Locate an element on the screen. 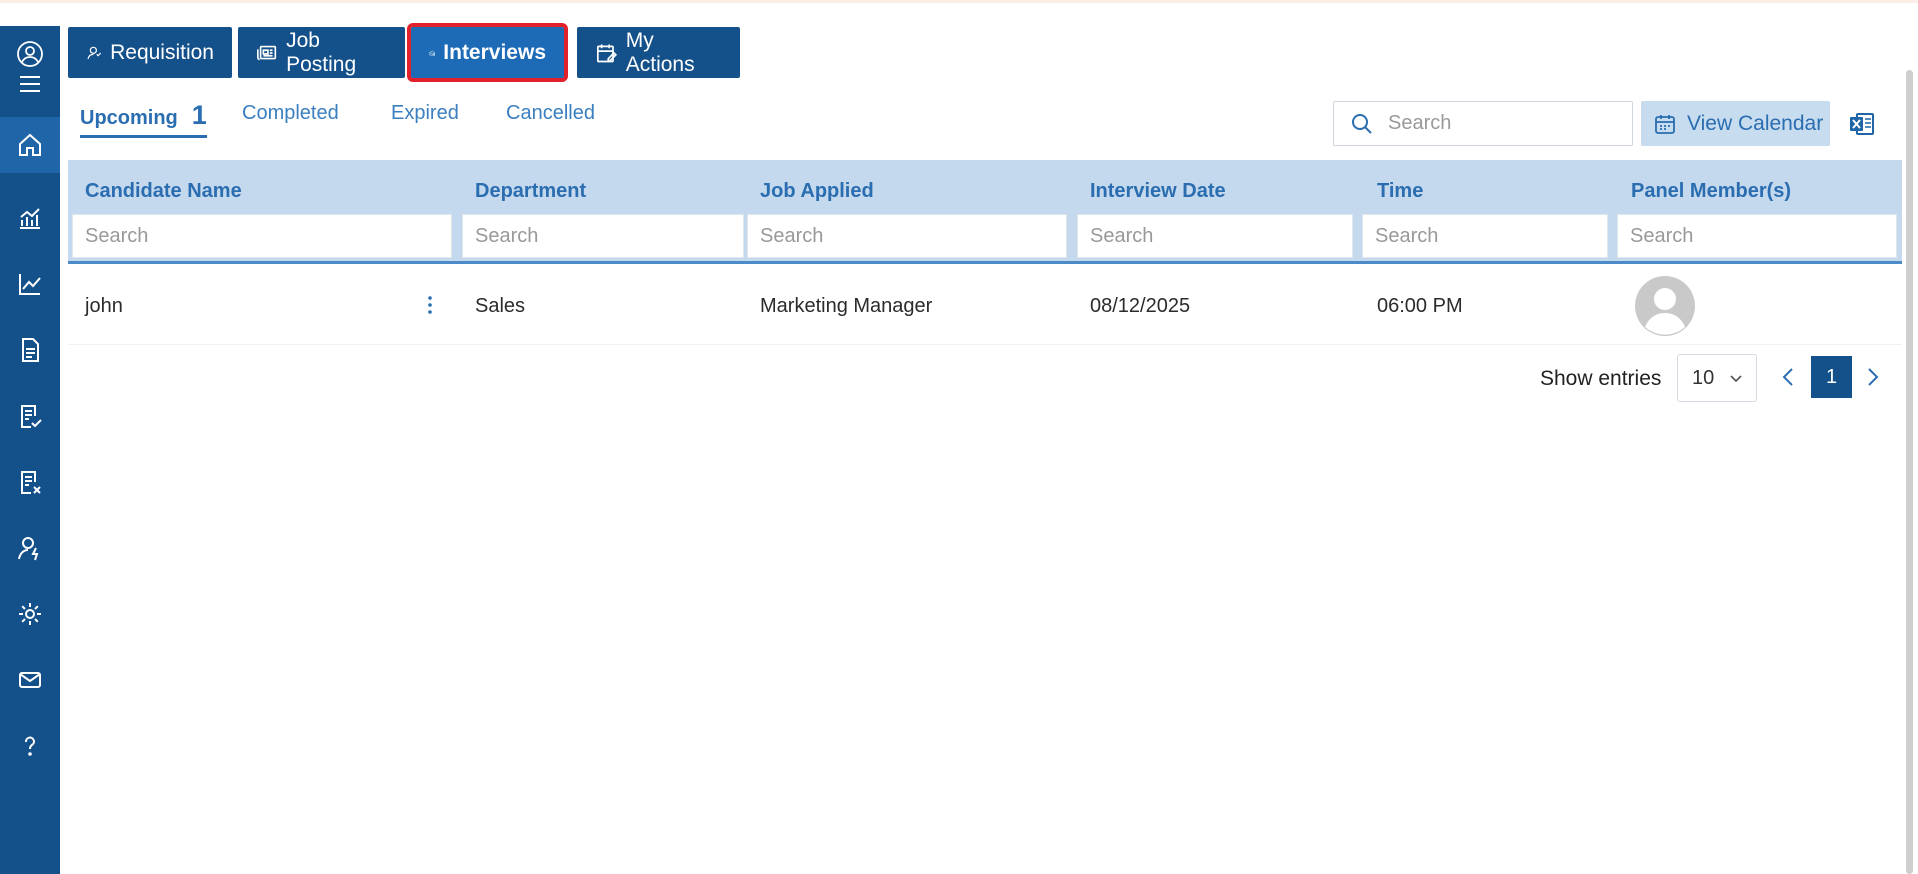 Image resolution: width=1918 pixels, height=874 pixels. more-options-icon is located at coordinates (430, 305).